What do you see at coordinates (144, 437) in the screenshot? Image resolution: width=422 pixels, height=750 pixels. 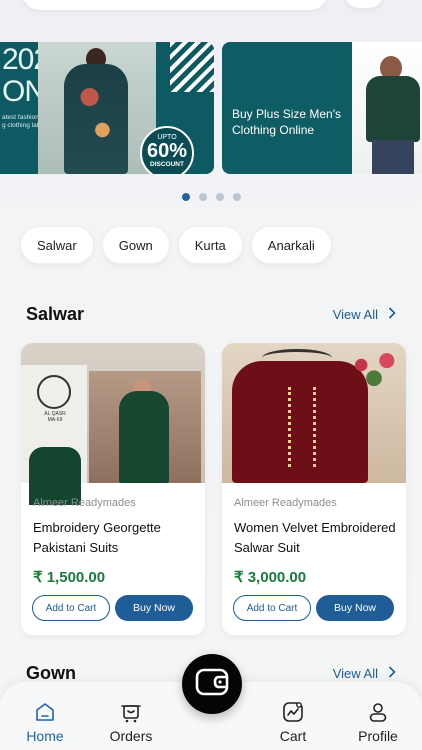 I see `model-figure` at bounding box center [144, 437].